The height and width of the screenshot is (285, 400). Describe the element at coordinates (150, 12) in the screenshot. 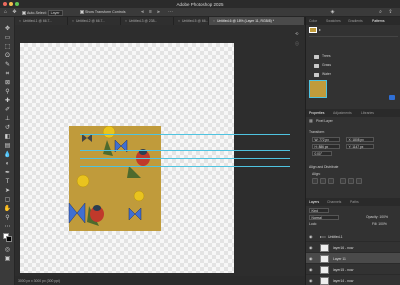

I see `align-center-icon: ≡` at that location.